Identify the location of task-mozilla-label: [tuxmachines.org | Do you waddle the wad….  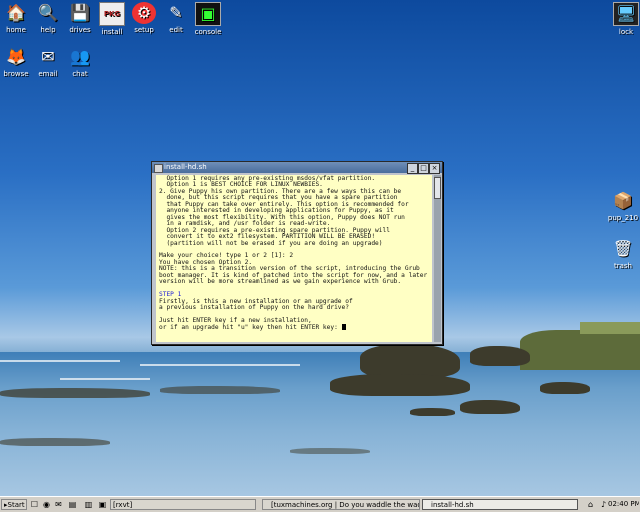
(345, 505).